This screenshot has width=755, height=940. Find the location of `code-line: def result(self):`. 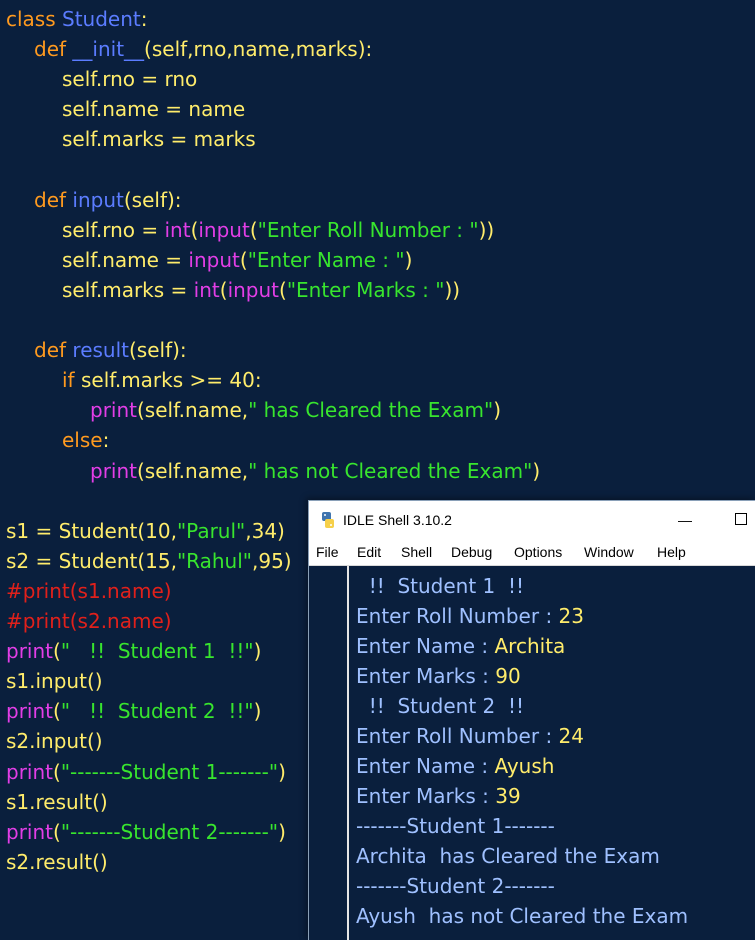

code-line: def result(self): is located at coordinates (110, 350).